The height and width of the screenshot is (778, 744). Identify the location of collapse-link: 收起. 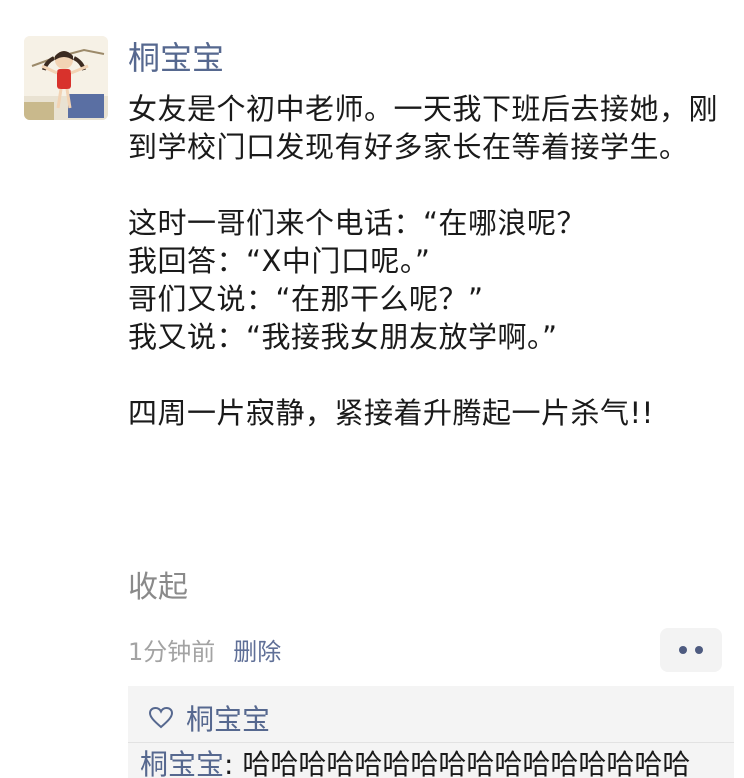
(158, 588).